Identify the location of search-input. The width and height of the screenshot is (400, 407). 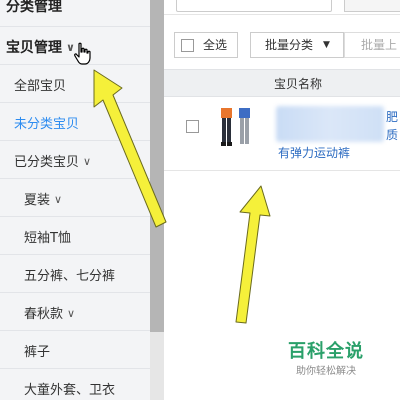
(254, 6).